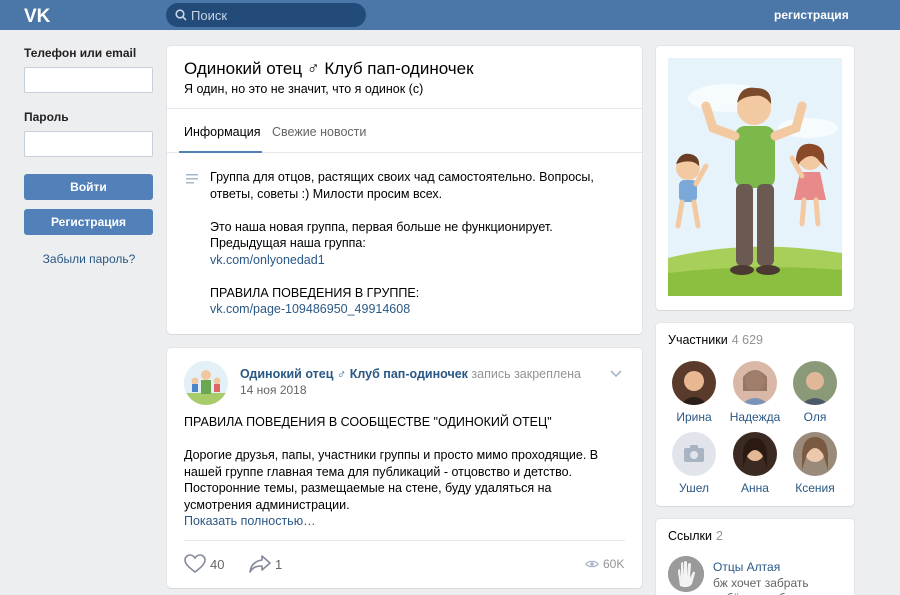 Image resolution: width=900 pixels, height=595 pixels. Describe the element at coordinates (404, 540) in the screenshot. I see `divider` at that location.